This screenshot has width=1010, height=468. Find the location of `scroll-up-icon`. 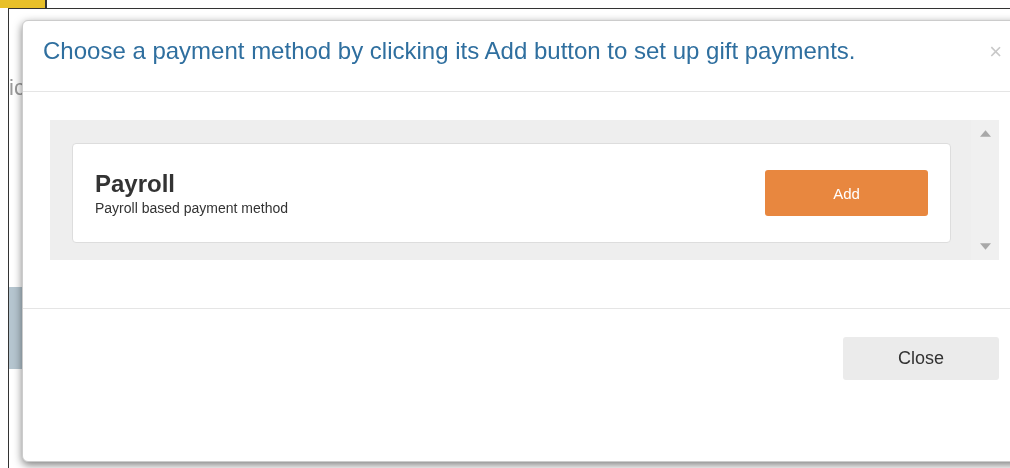

scroll-up-icon is located at coordinates (985, 133).